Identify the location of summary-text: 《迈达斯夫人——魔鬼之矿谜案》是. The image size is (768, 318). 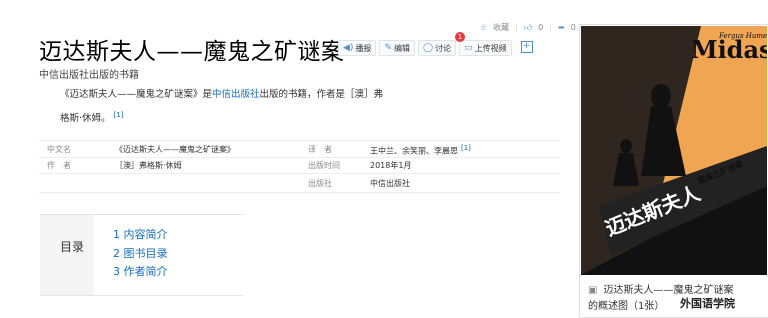
(136, 94).